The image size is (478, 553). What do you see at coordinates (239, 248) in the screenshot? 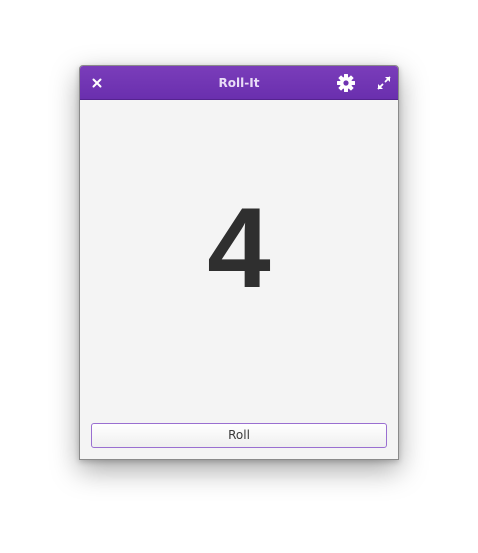
I see `roll-result: 4` at bounding box center [239, 248].